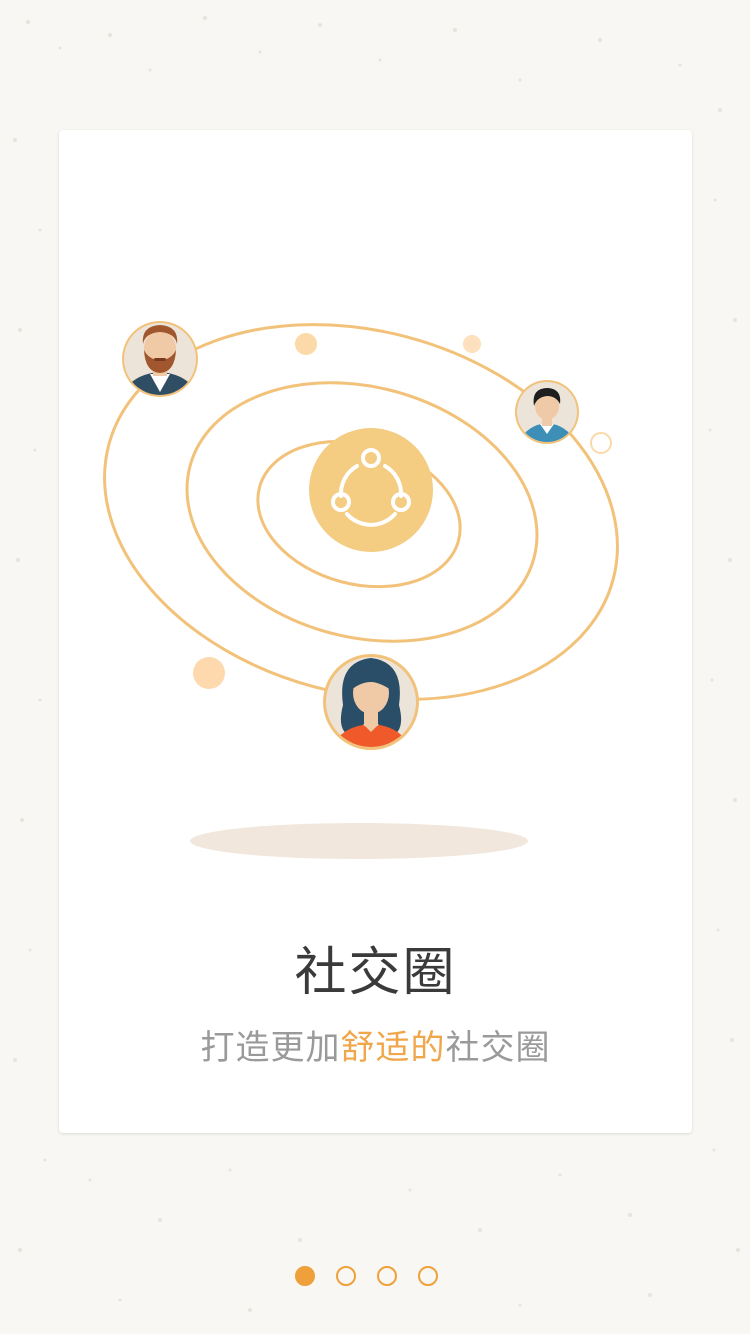  I want to click on man-dark-hair-avatar, so click(547, 412).